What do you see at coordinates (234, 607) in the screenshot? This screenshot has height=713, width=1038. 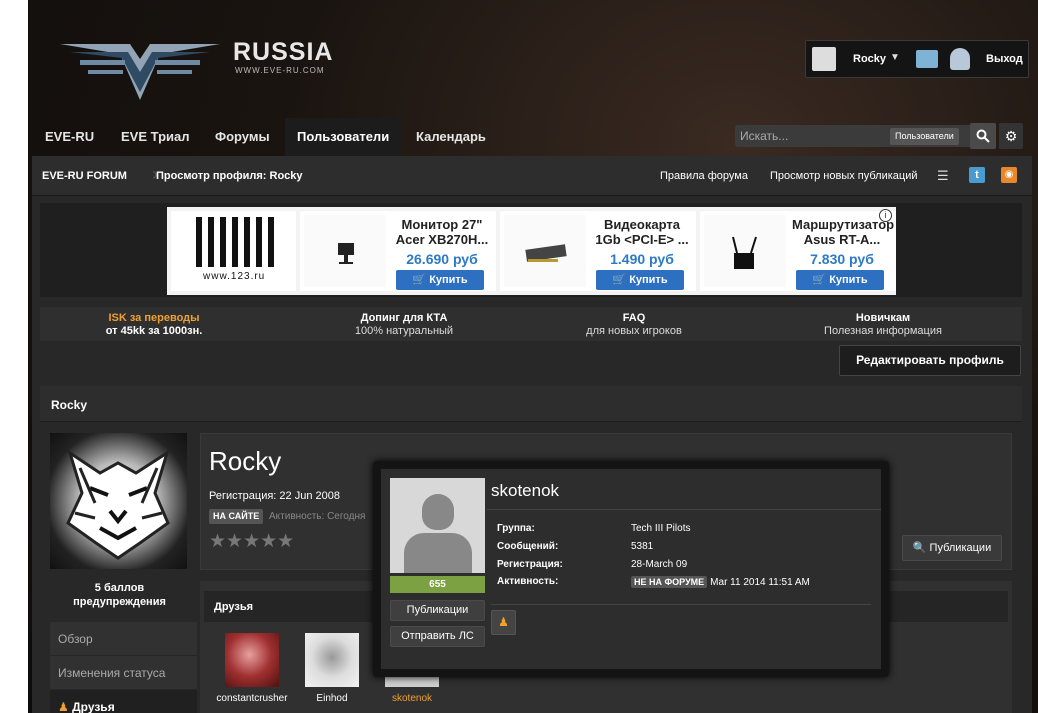 I see `friends-title: Друзья` at bounding box center [234, 607].